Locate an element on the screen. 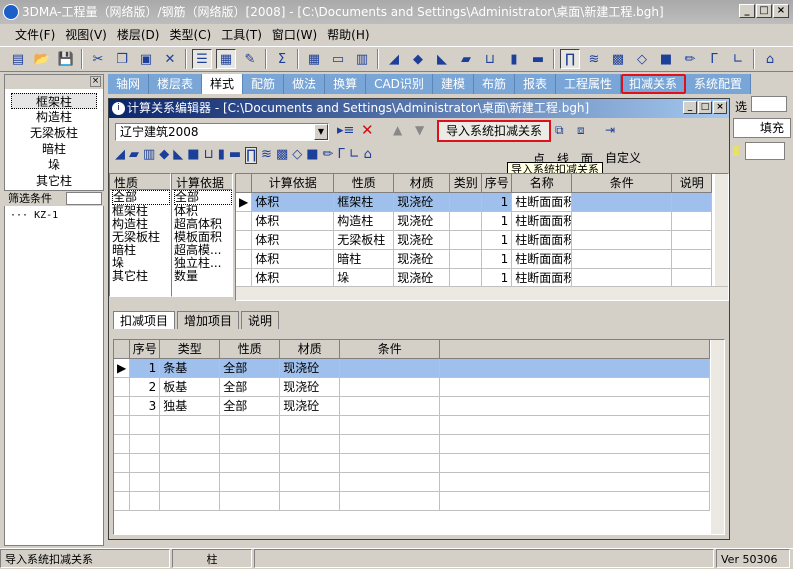 The width and height of the screenshot is (793, 569). tab-added-items: 增加项目 is located at coordinates (208, 320).